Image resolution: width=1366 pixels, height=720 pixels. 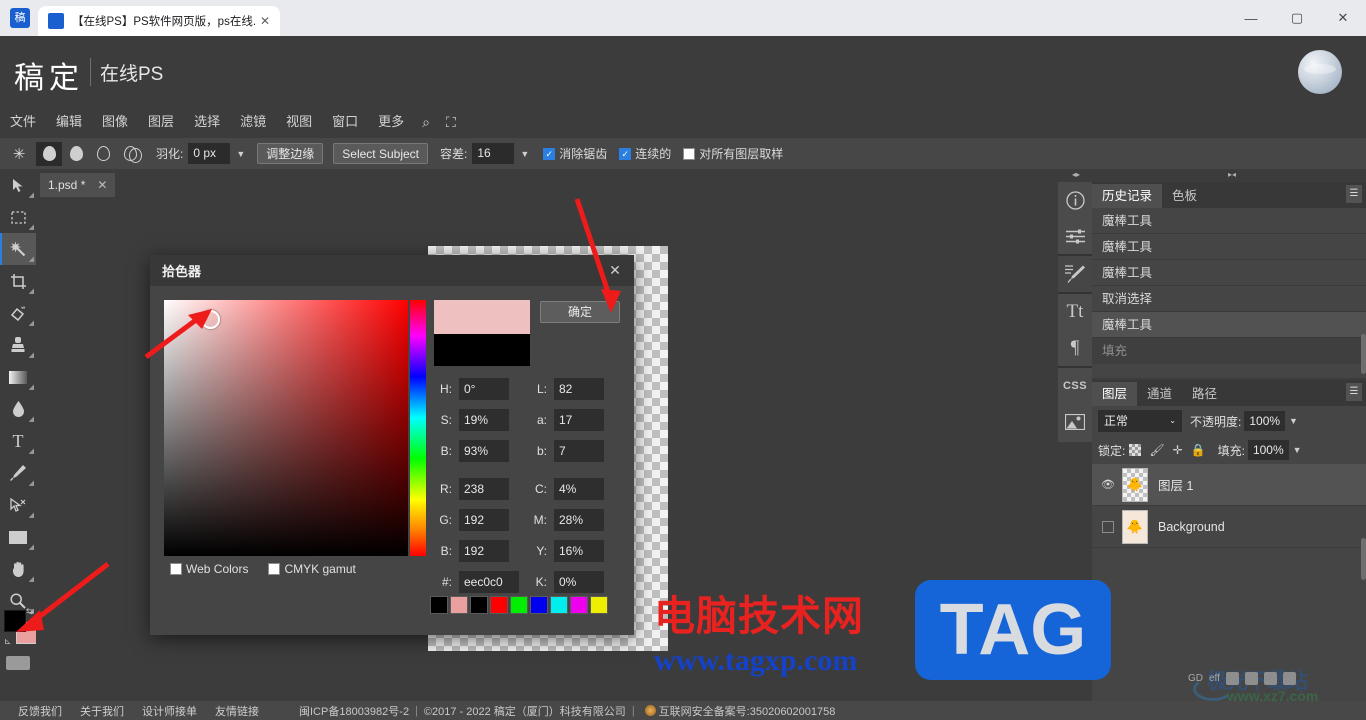 I want to click on sample-all-layers-row: 对所有图层取样, so click(x=733, y=153).